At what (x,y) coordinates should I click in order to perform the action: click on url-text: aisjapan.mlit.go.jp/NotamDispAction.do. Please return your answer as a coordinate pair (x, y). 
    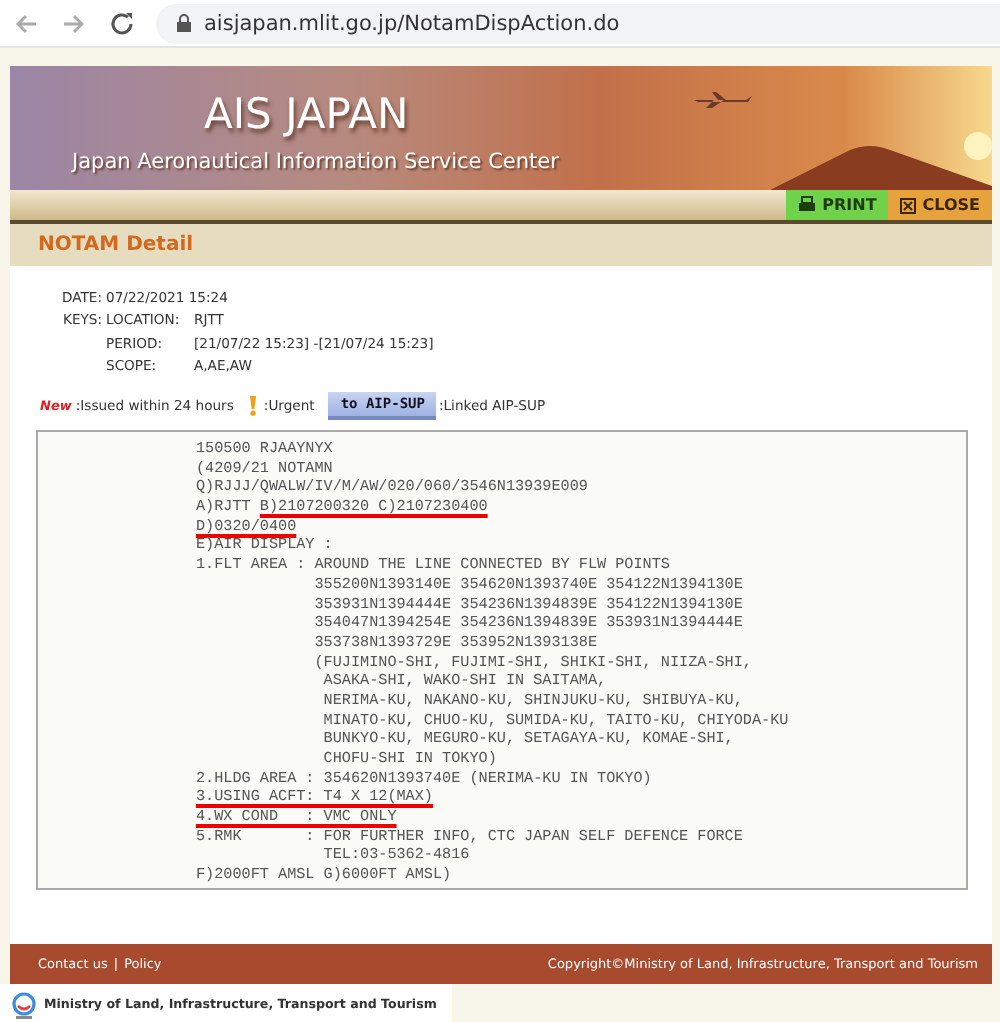
    Looking at the image, I should click on (412, 23).